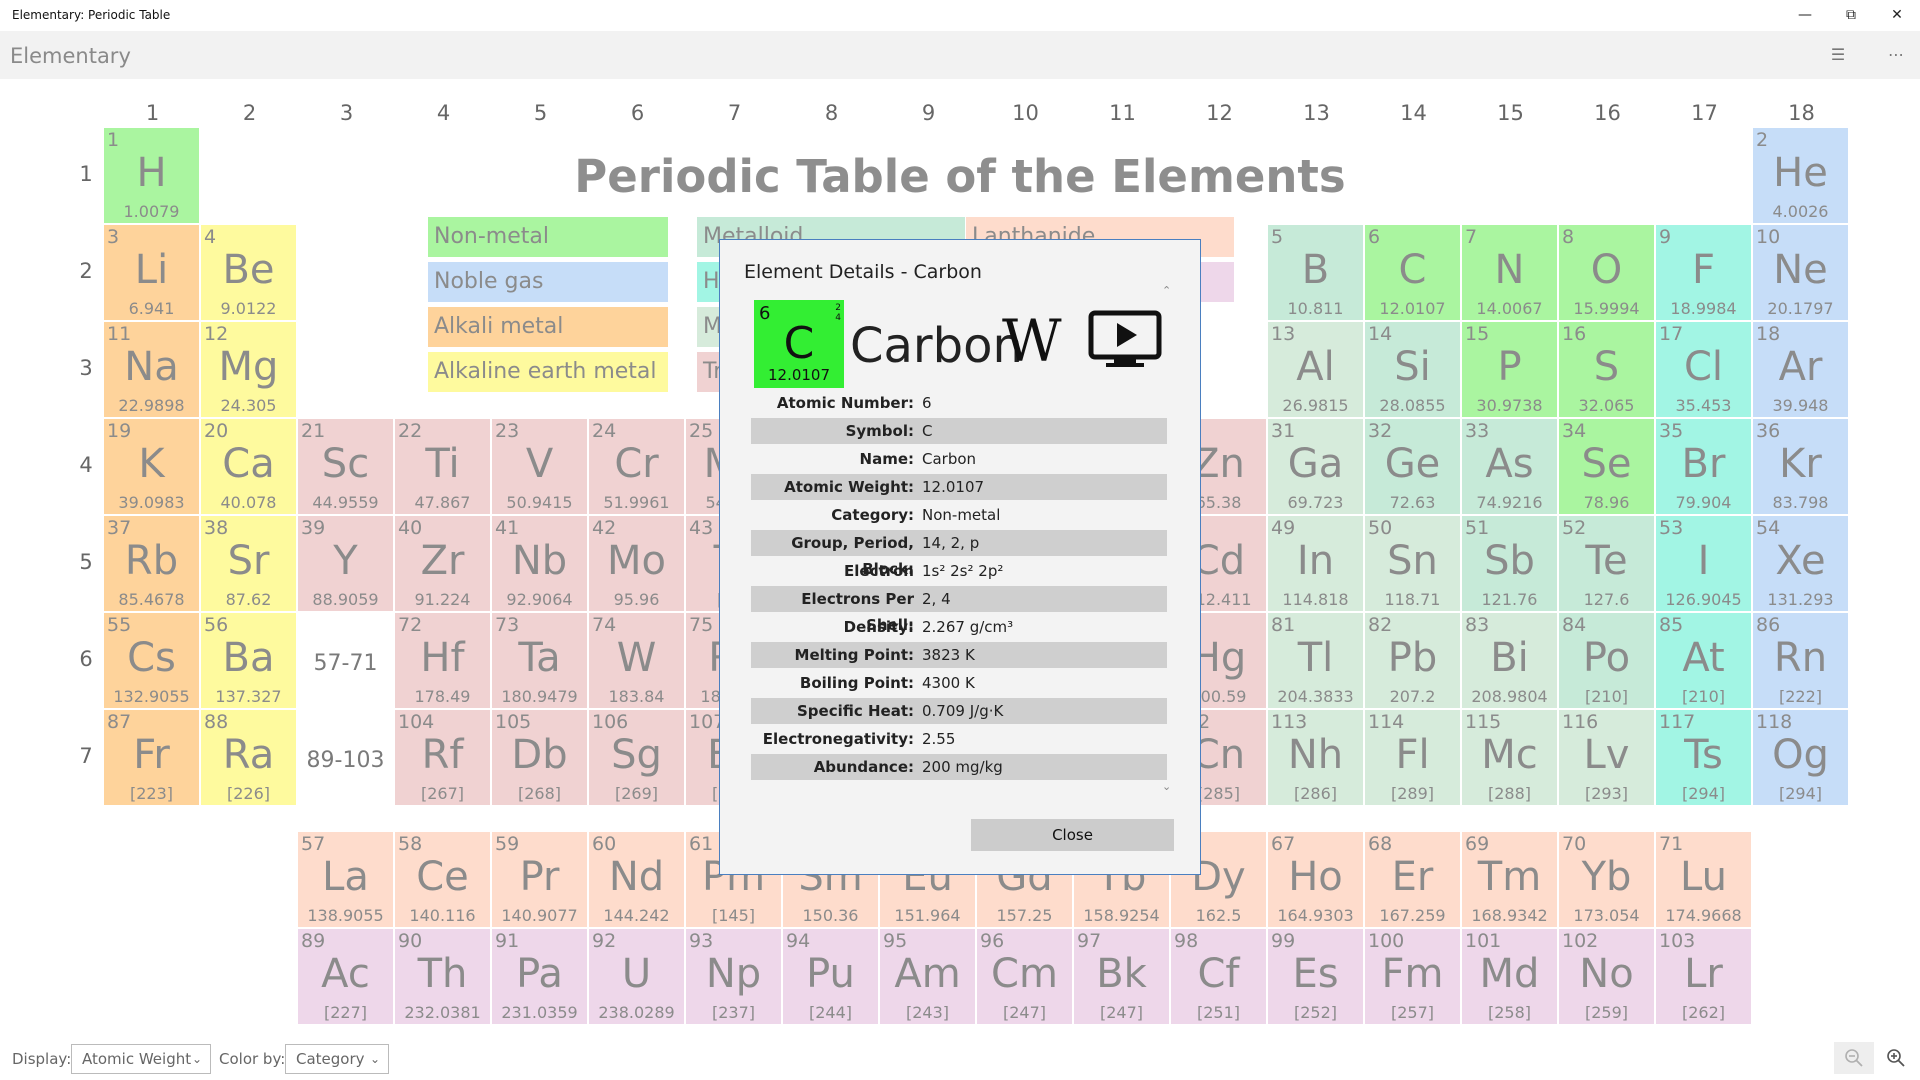 This screenshot has height=1080, width=1920. Describe the element at coordinates (1606, 563) in the screenshot. I see `element-cell-te: 52 Te 127.6` at that location.